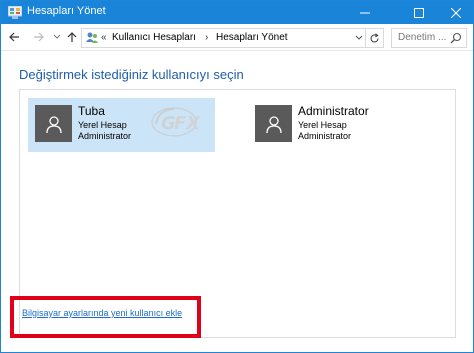 The height and width of the screenshot is (353, 474). I want to click on user-name: Administrator, so click(333, 111).